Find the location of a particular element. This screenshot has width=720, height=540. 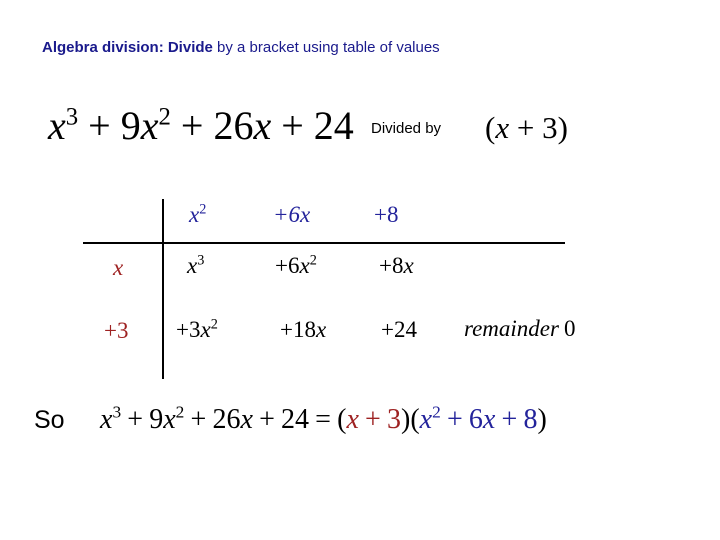

conclusion-factor1-variable: x is located at coordinates (352, 419).